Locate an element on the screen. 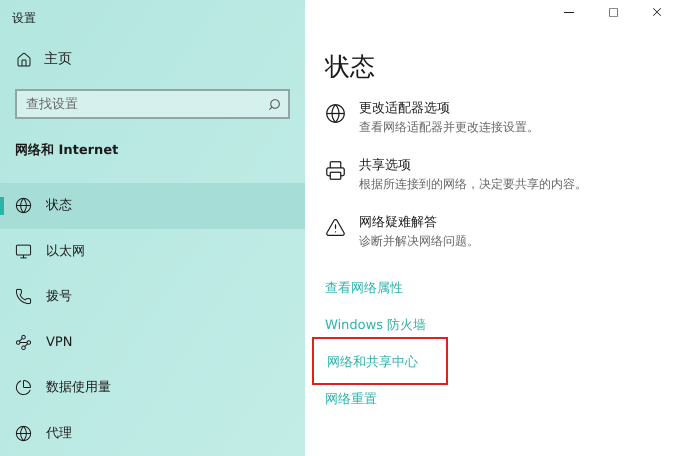 The width and height of the screenshot is (679, 456). warning-icon is located at coordinates (335, 227).